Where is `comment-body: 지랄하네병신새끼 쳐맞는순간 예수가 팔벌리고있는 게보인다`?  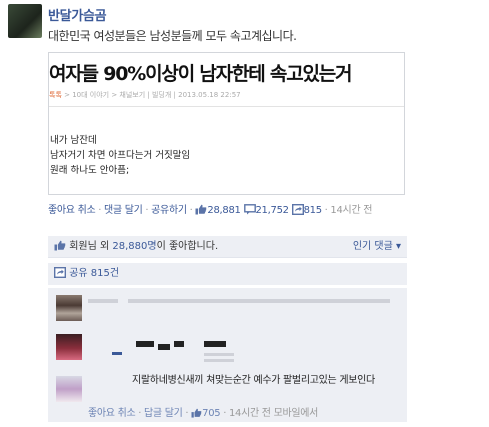 comment-body: 지랄하네병신새끼 쳐맞는순간 예수가 팔벌리고있는 게보인다 is located at coordinates (253, 380).